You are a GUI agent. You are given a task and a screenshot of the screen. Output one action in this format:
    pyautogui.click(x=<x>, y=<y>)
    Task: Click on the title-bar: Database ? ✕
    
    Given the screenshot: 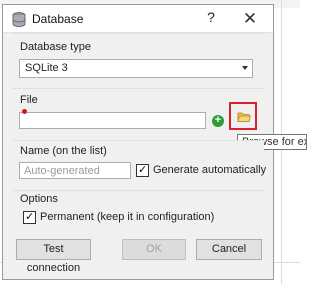 What is the action you would take?
    pyautogui.click(x=138, y=19)
    